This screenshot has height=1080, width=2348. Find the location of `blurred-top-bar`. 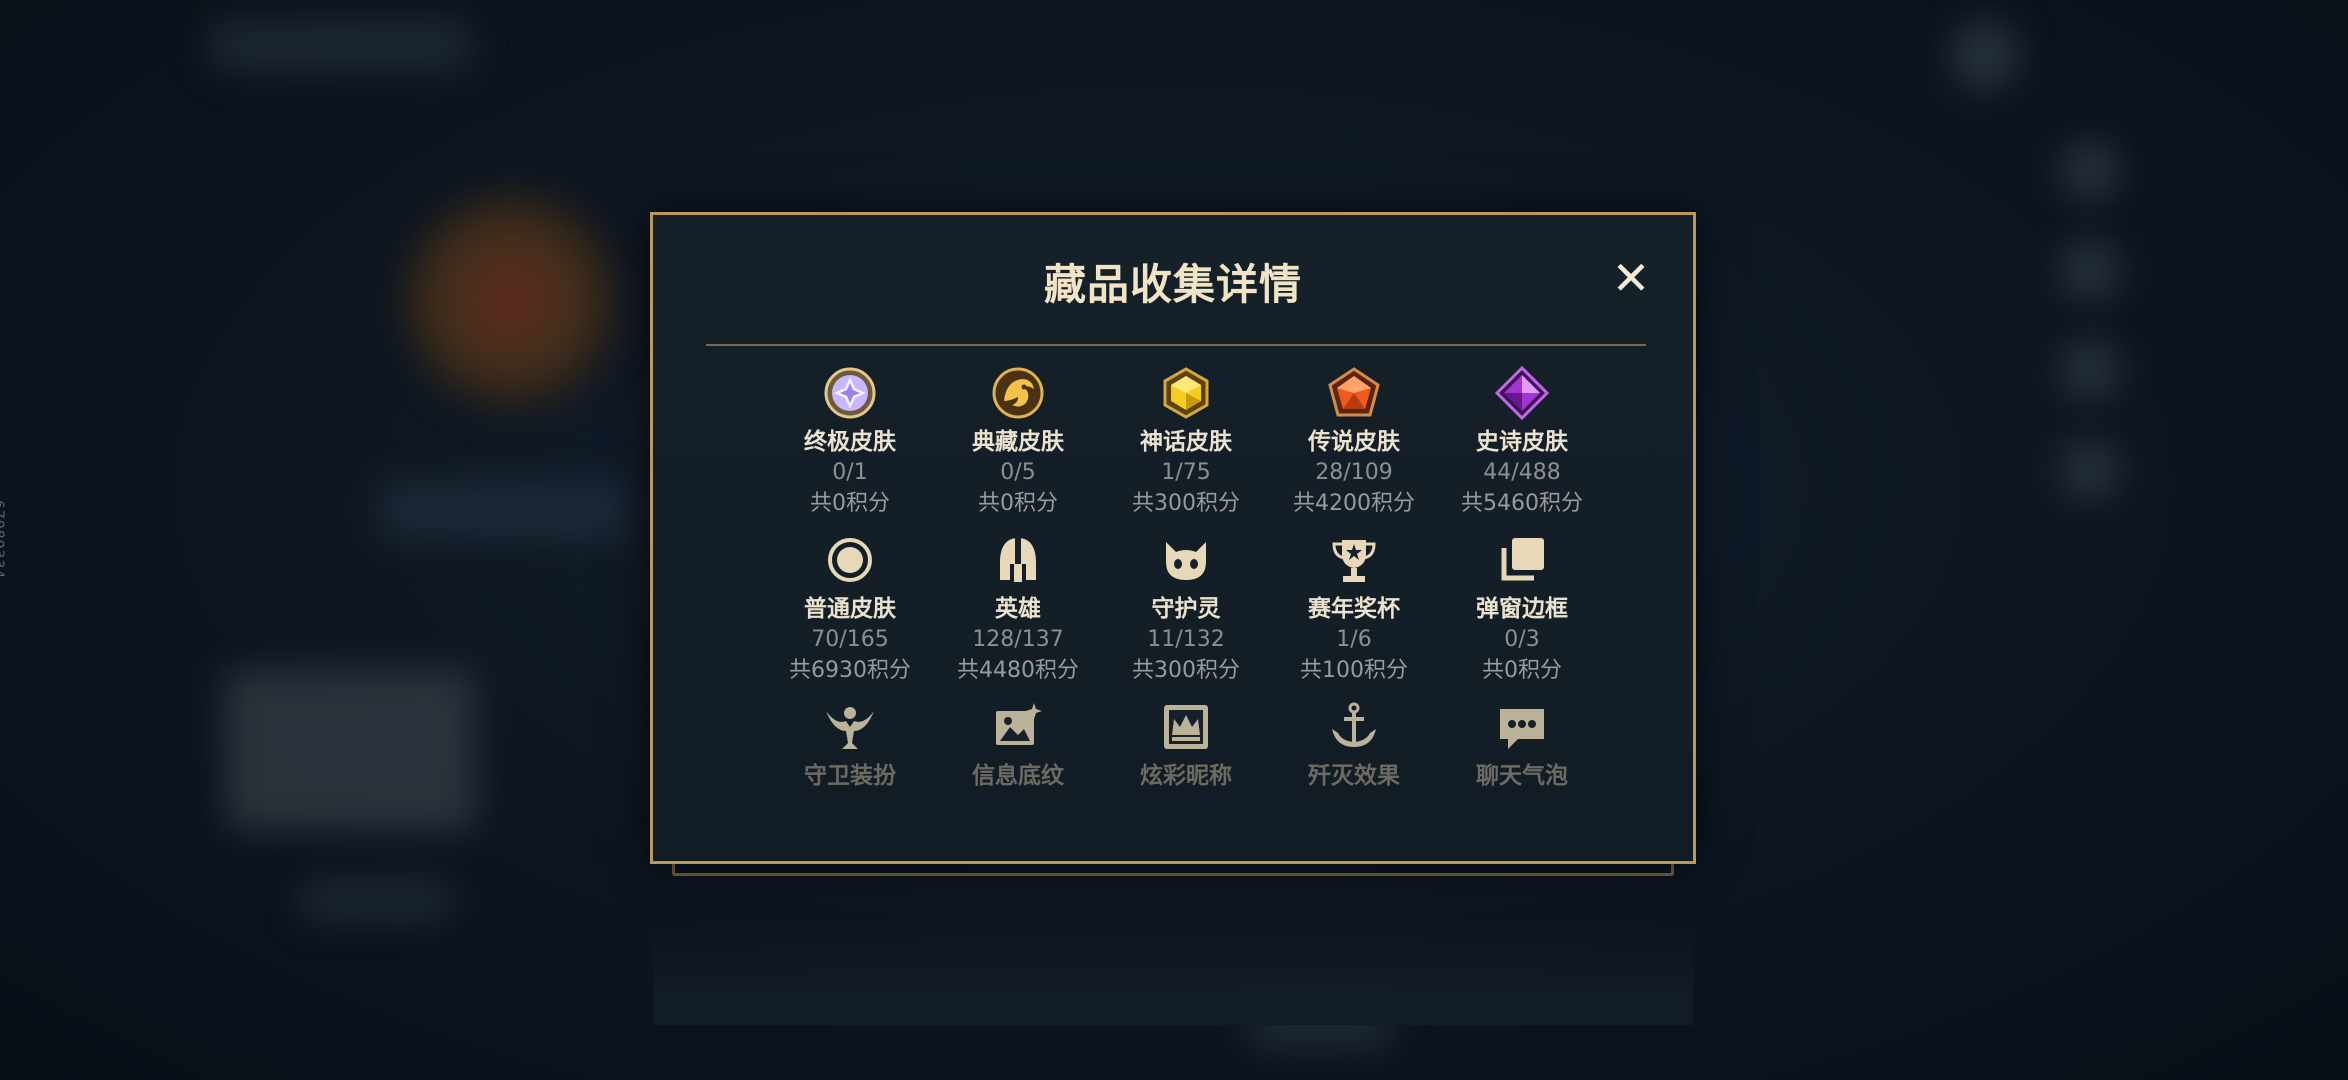

blurred-top-bar is located at coordinates (340, 45).